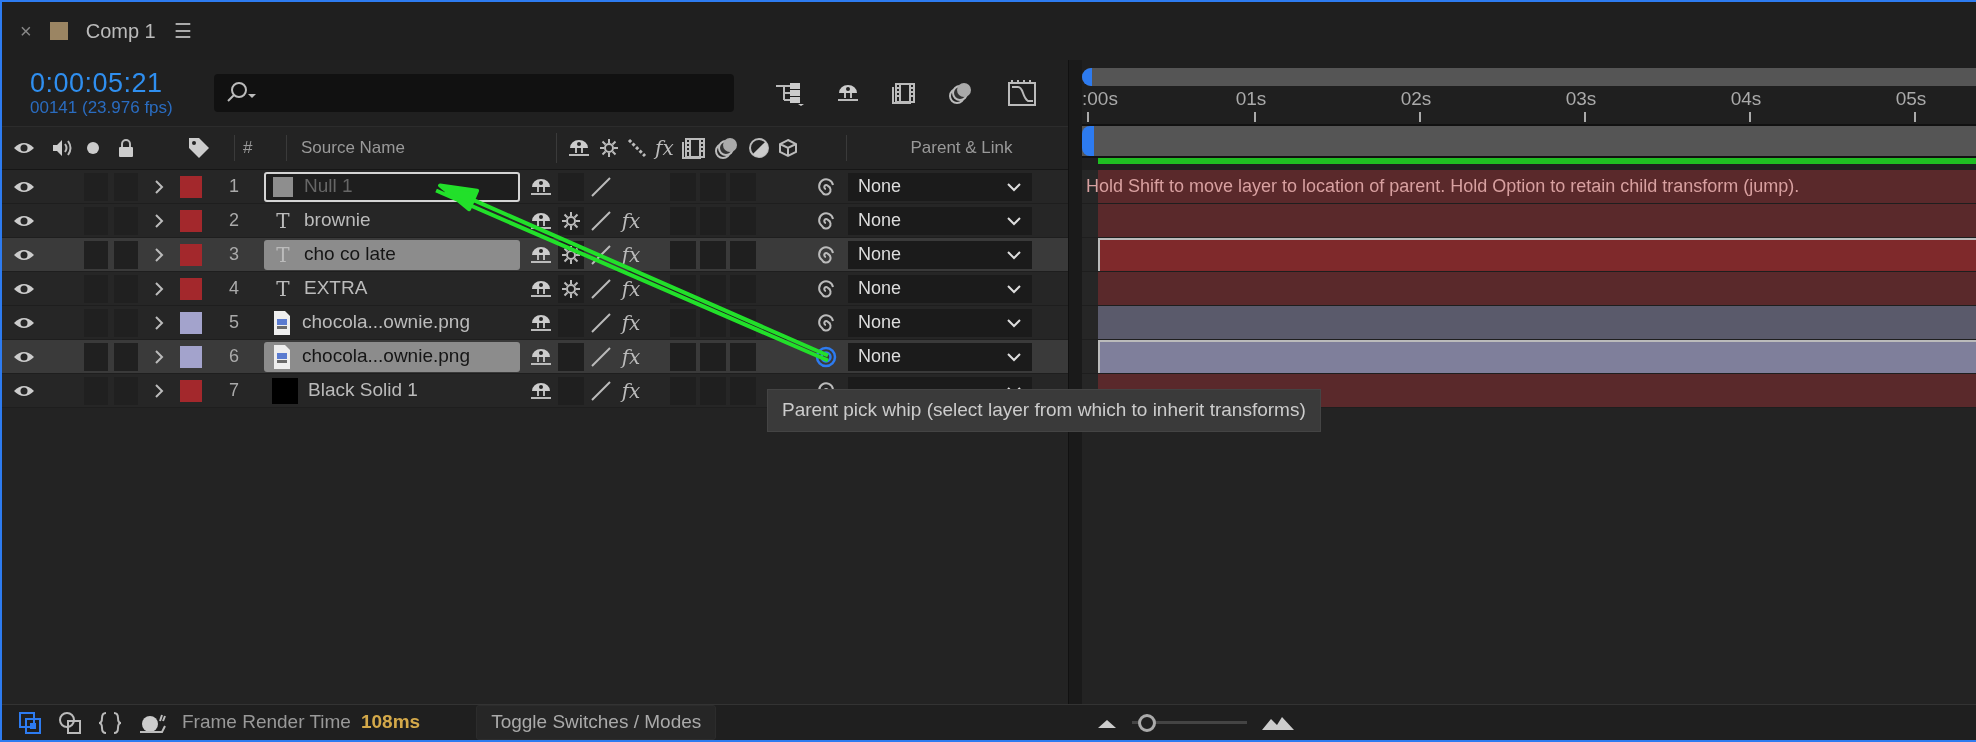 Image resolution: width=1976 pixels, height=742 pixels. What do you see at coordinates (789, 93) in the screenshot?
I see `flowchart-icon` at bounding box center [789, 93].